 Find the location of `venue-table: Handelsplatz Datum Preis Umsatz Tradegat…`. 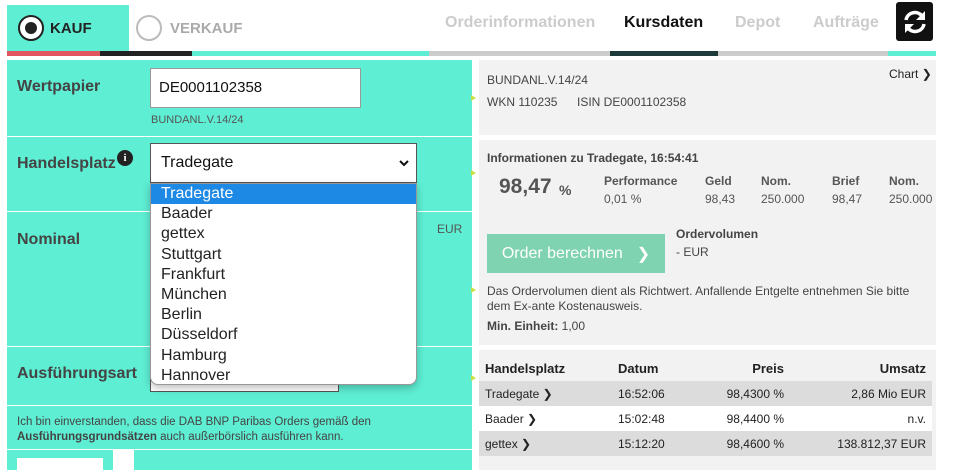

venue-table: Handelsplatz Datum Preis Umsatz Tradegat… is located at coordinates (705, 405).